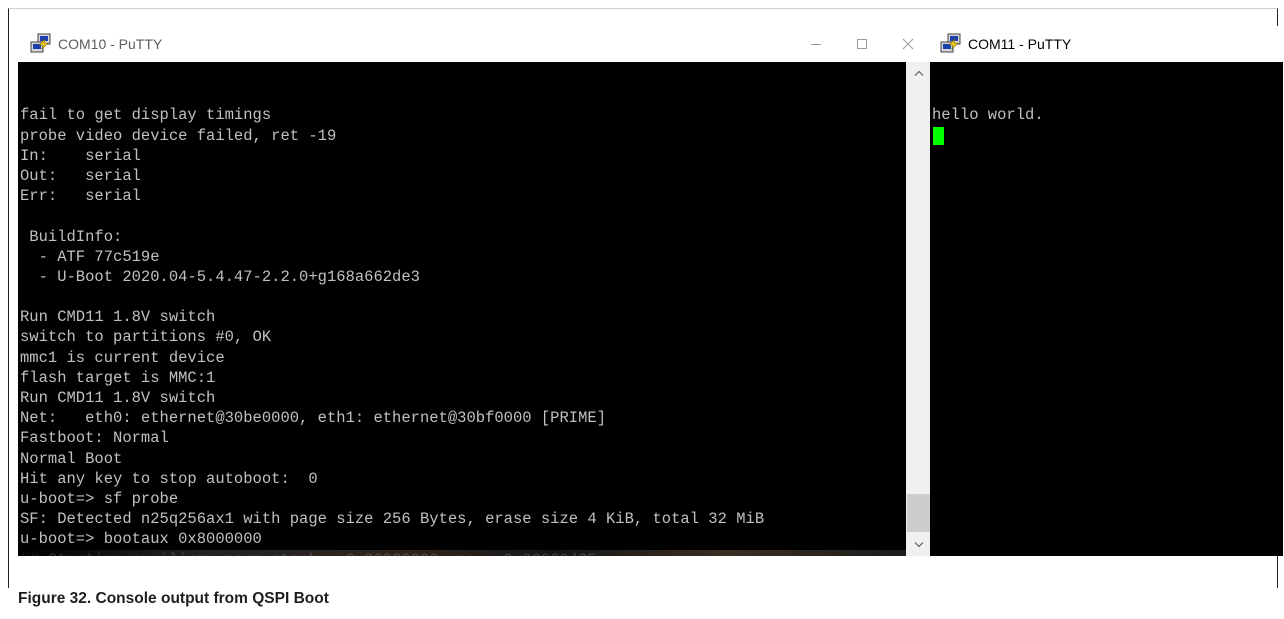 The image size is (1284, 619). What do you see at coordinates (80, 196) in the screenshot?
I see `terminal-line-text: Err: serial` at bounding box center [80, 196].